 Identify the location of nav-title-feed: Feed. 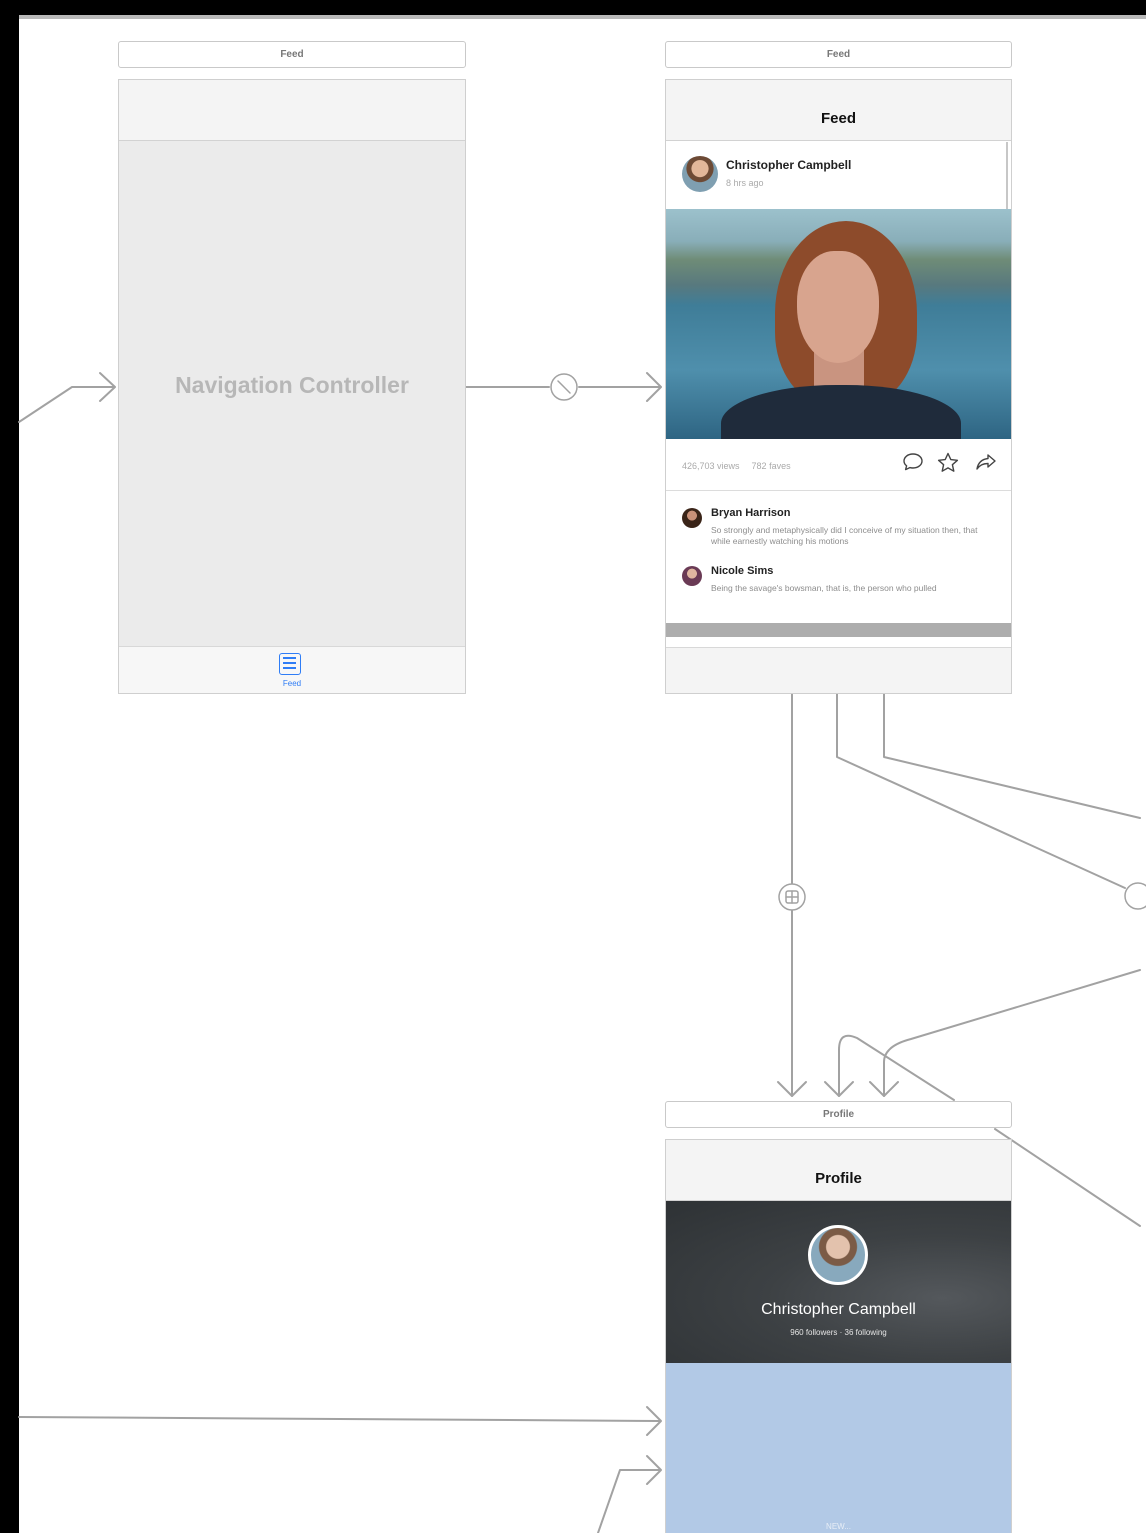
(838, 118).